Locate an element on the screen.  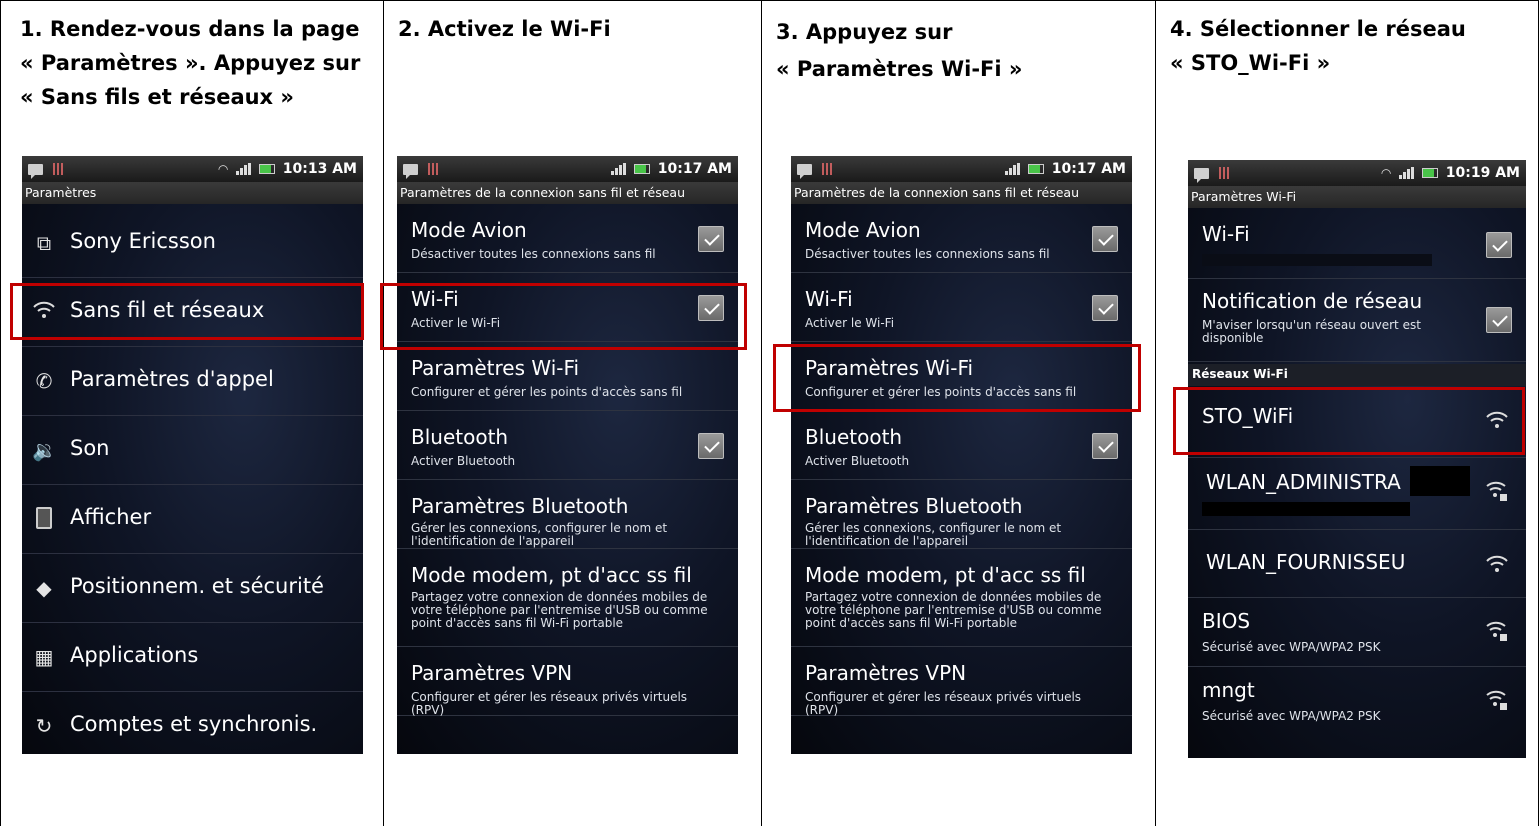
network-item: BIOS Sécurisé avec WPA/WPA2 PSK is located at coordinates (1357, 632).